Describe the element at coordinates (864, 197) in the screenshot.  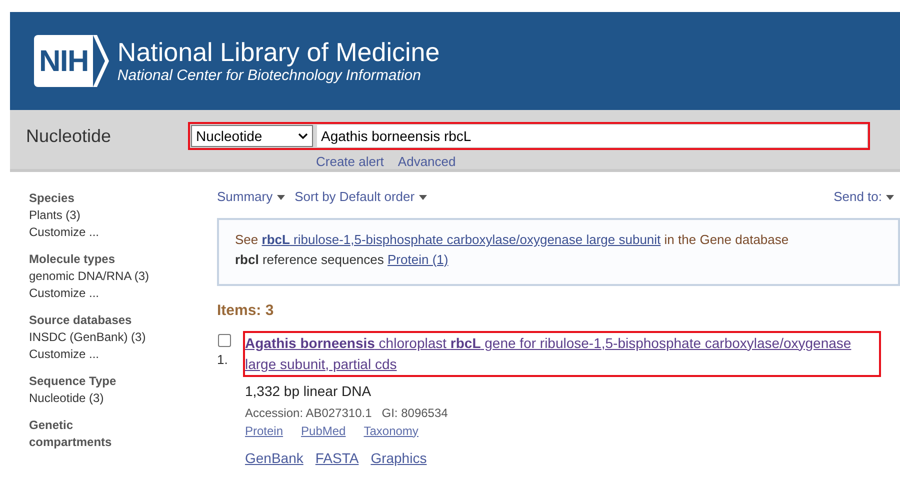
I see `send-to-menu: Send to:` at that location.